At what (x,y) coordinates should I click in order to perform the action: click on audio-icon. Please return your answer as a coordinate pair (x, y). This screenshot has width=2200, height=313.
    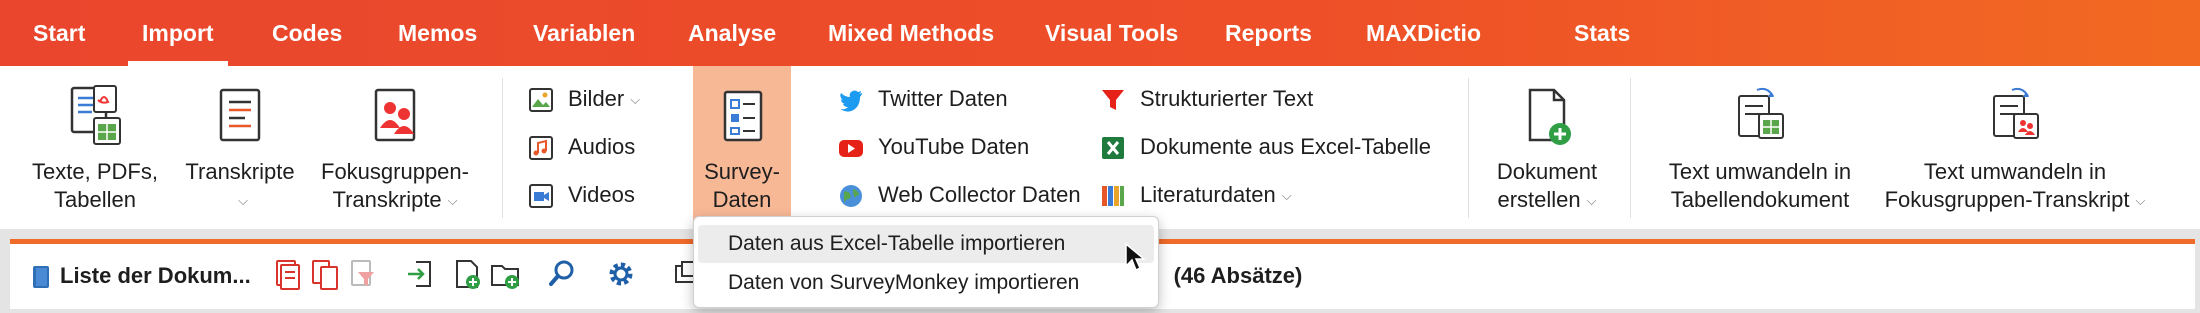
    Looking at the image, I should click on (541, 148).